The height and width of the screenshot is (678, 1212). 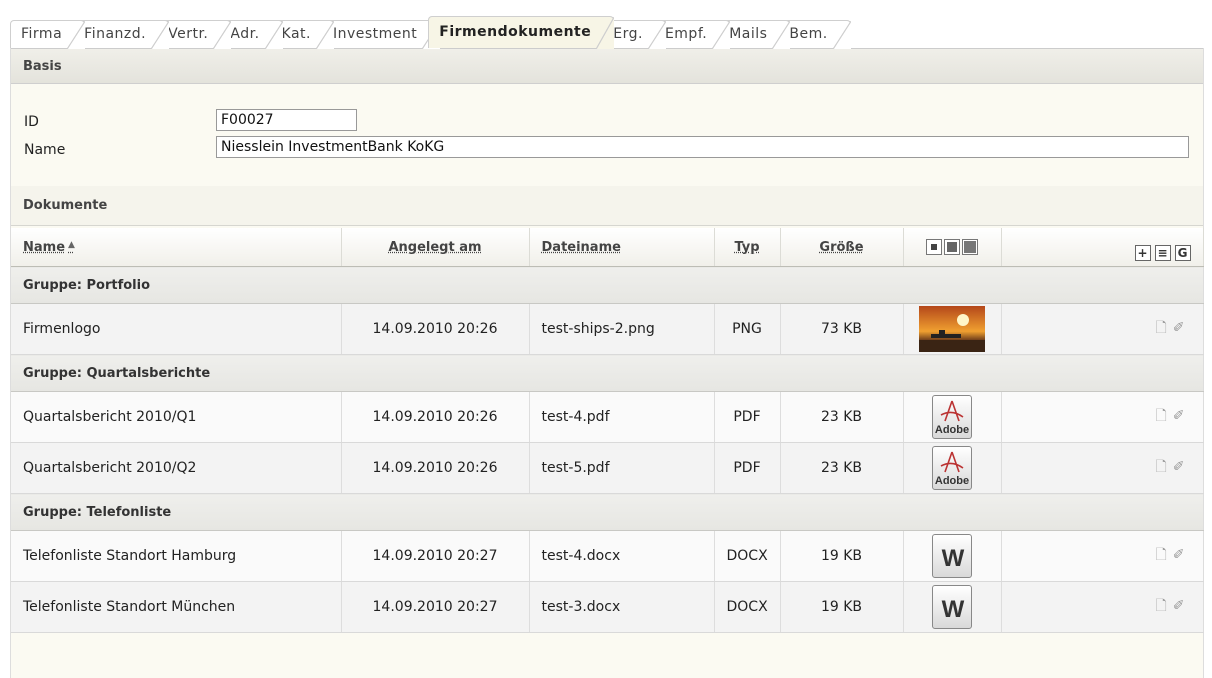 What do you see at coordinates (1102, 247) in the screenshot?
I see `column-header-actions: + ≡ G` at bounding box center [1102, 247].